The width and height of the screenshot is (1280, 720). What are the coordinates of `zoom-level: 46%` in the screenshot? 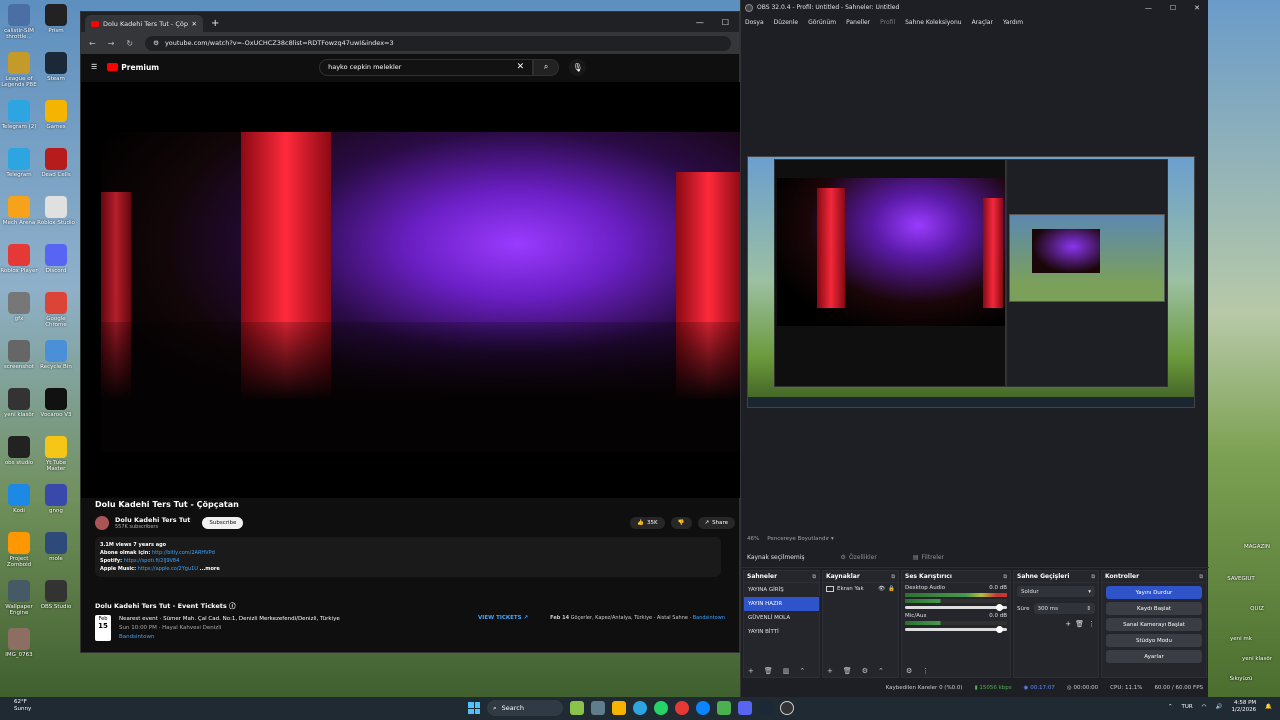 It's located at (753, 539).